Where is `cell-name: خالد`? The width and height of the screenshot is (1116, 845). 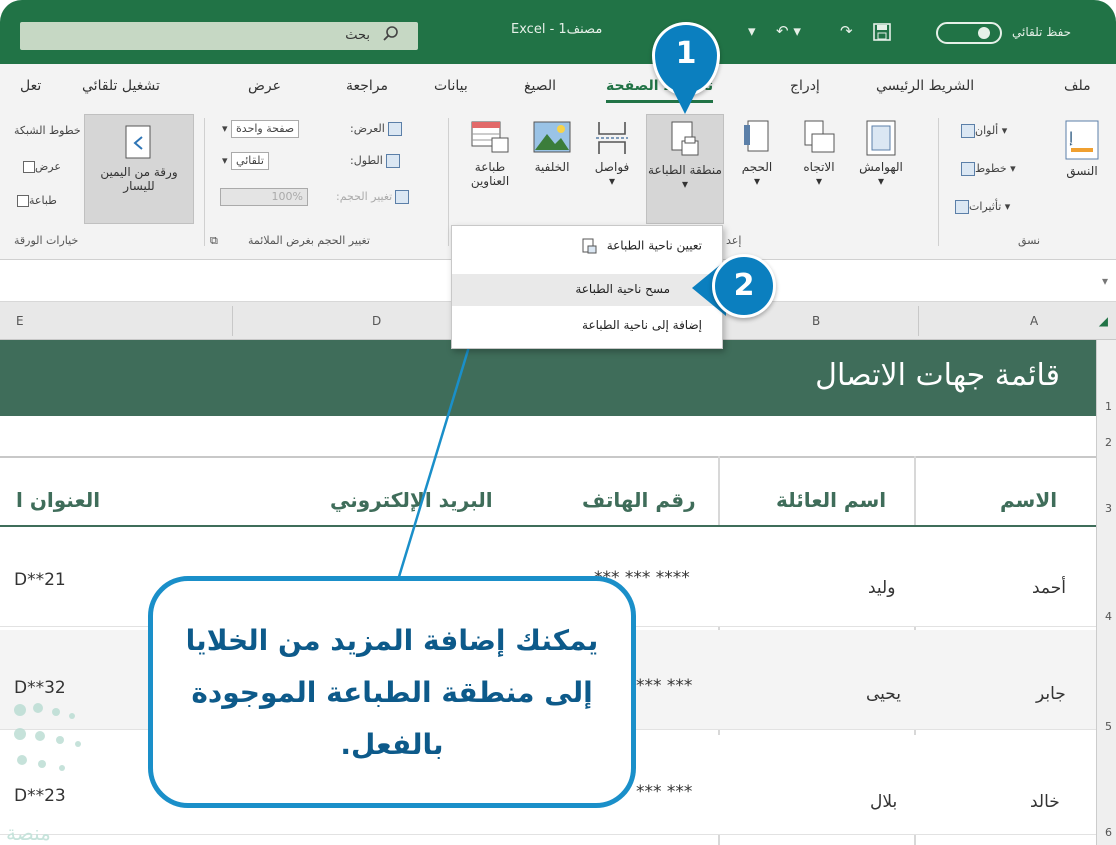
cell-name: خالد is located at coordinates (1045, 802).